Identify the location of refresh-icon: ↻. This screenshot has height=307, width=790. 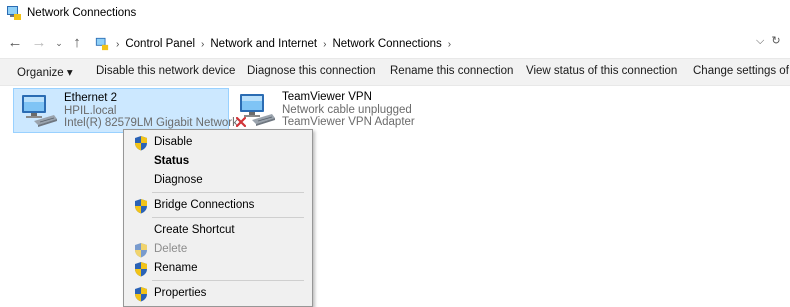
(775, 41).